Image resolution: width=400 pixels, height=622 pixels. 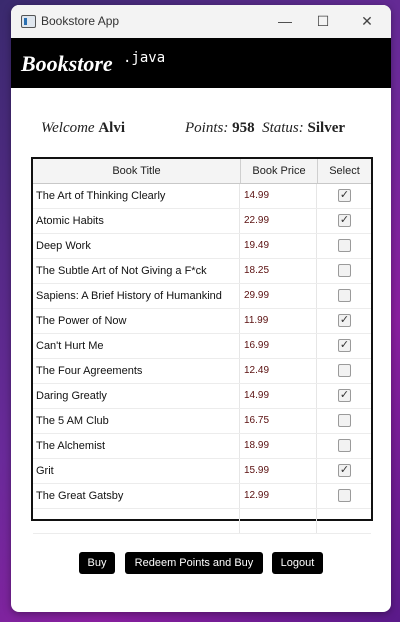 What do you see at coordinates (28, 21) in the screenshot?
I see `app-icon` at bounding box center [28, 21].